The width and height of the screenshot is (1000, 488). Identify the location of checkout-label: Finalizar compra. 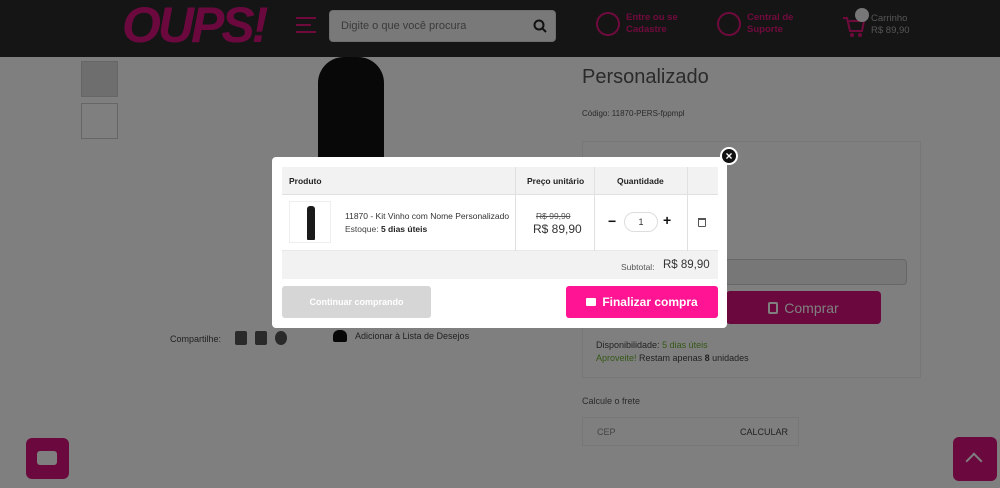
(650, 302).